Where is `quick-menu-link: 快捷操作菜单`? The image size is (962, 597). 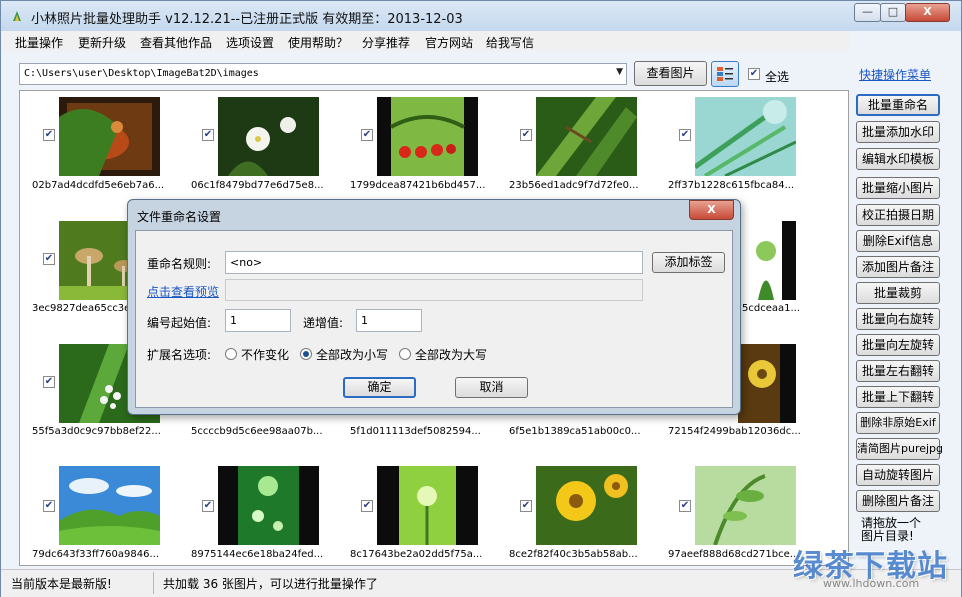 quick-menu-link: 快捷操作菜单 is located at coordinates (895, 74).